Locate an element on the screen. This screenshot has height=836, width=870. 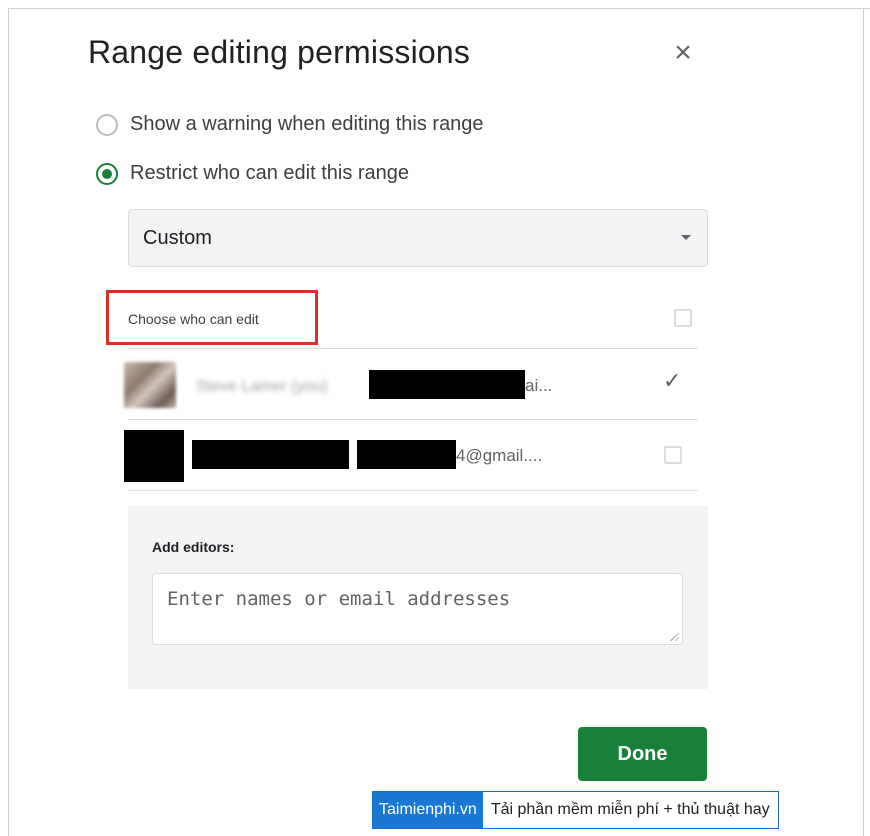
permission-select: Custom is located at coordinates (418, 238).